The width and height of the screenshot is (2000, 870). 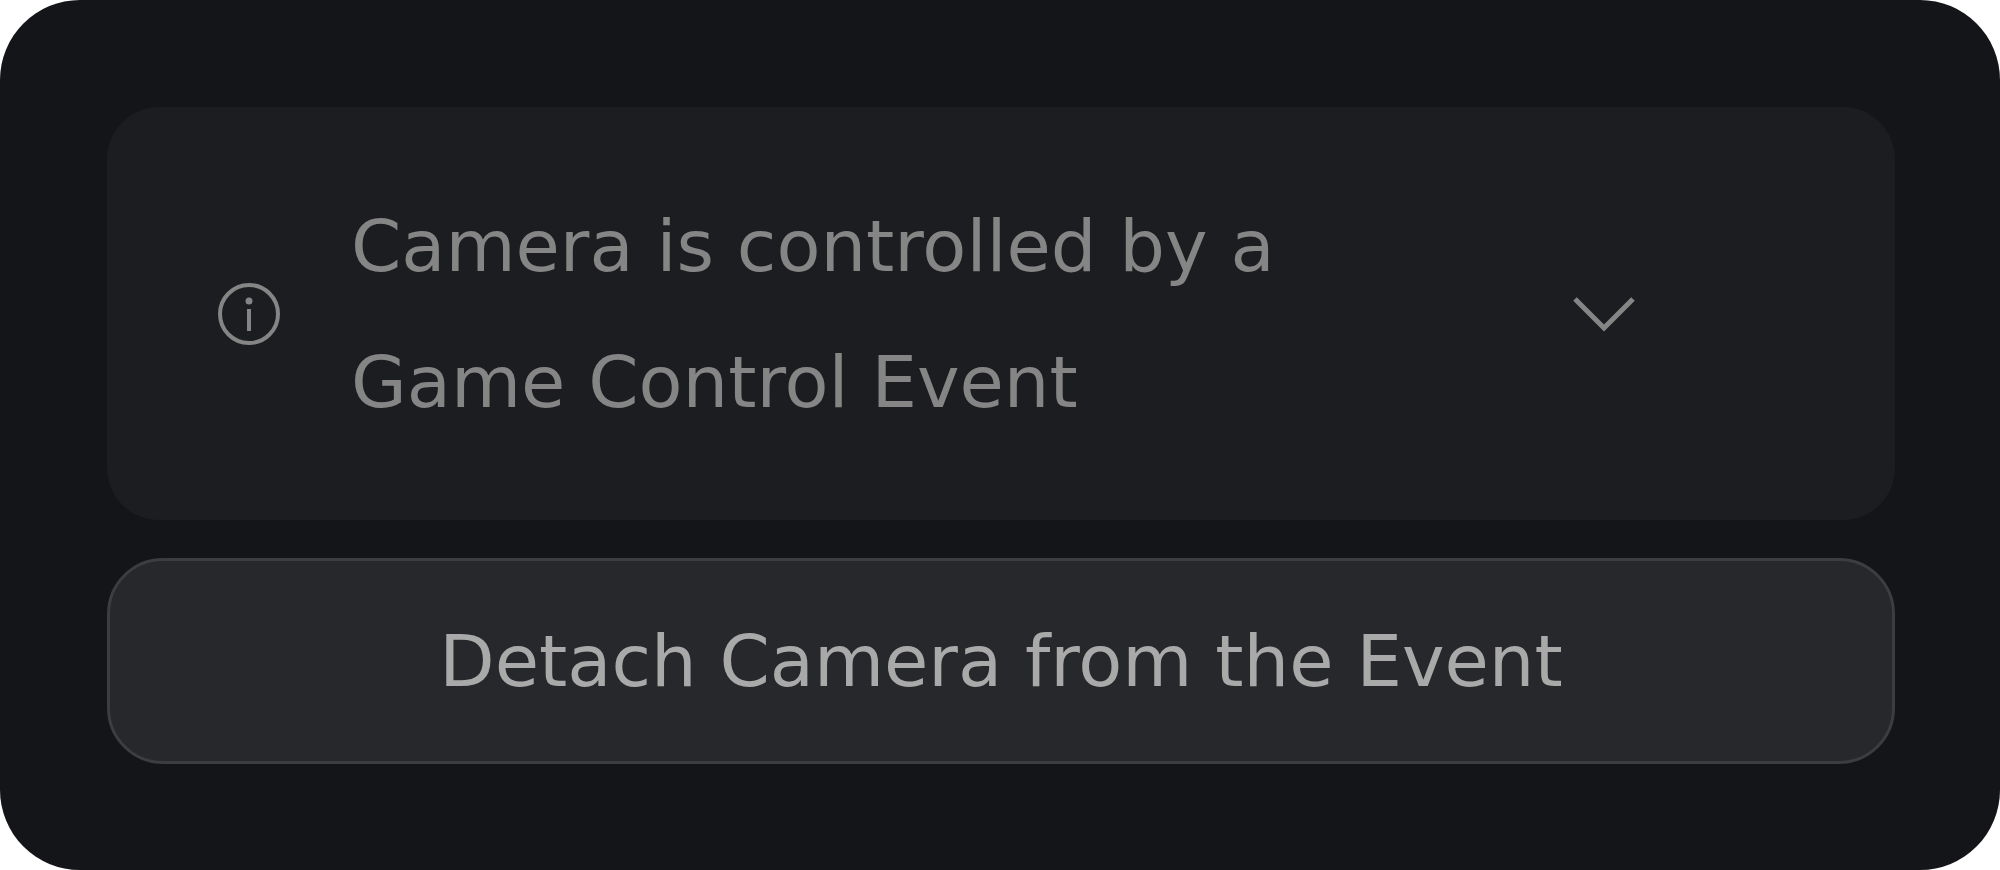 What do you see at coordinates (1604, 313) in the screenshot?
I see `chevron-icon` at bounding box center [1604, 313].